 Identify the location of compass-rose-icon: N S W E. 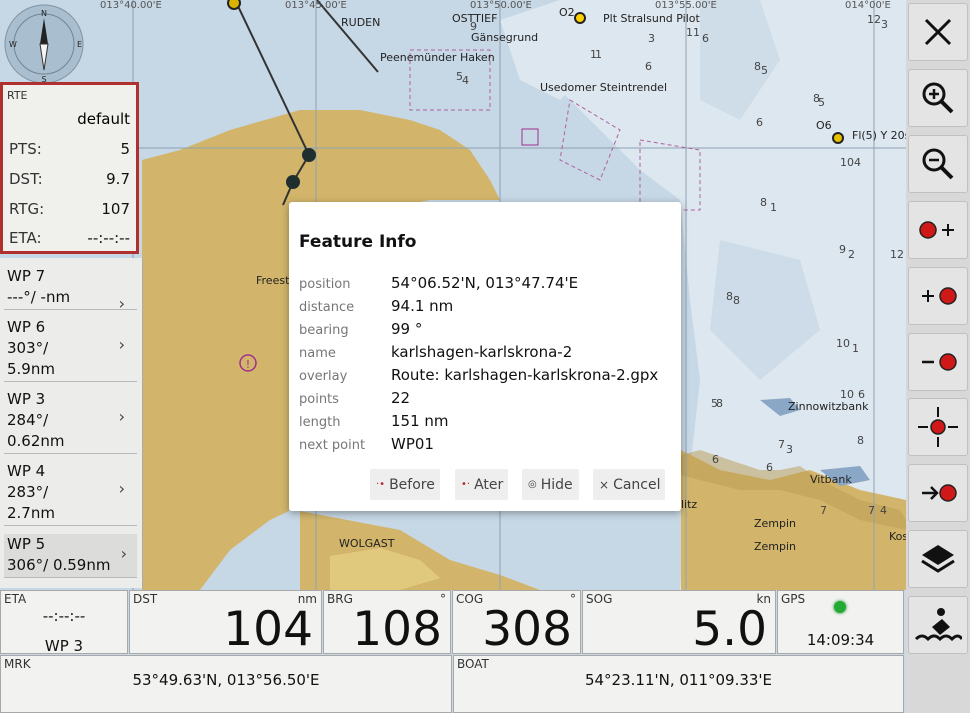
(44, 44).